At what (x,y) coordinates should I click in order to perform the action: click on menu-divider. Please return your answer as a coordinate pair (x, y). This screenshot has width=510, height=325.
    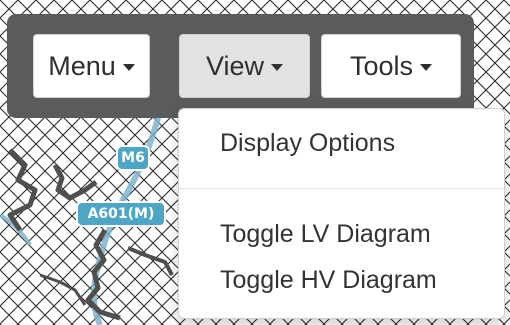
    Looking at the image, I should click on (341, 188).